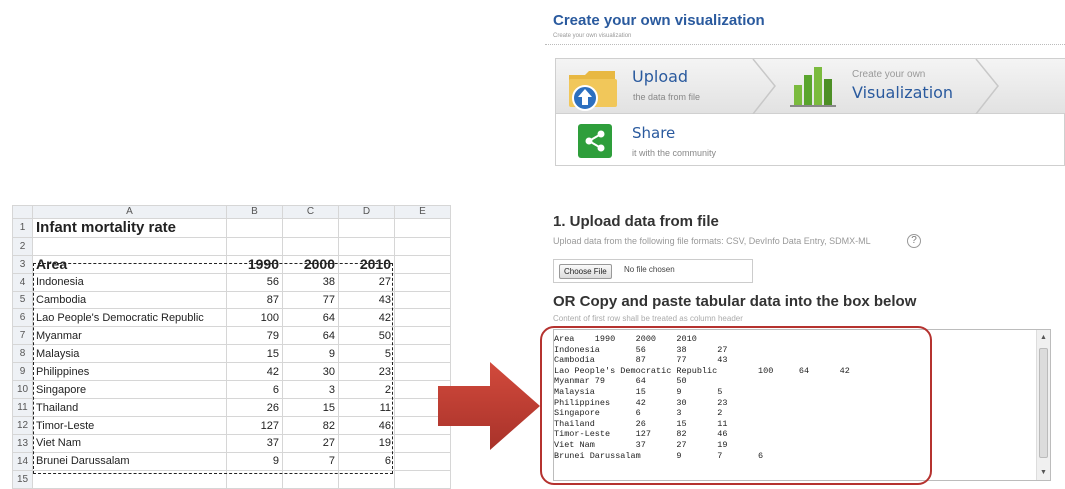  What do you see at coordinates (310, 426) in the screenshot?
I see `value-cell: 82` at bounding box center [310, 426].